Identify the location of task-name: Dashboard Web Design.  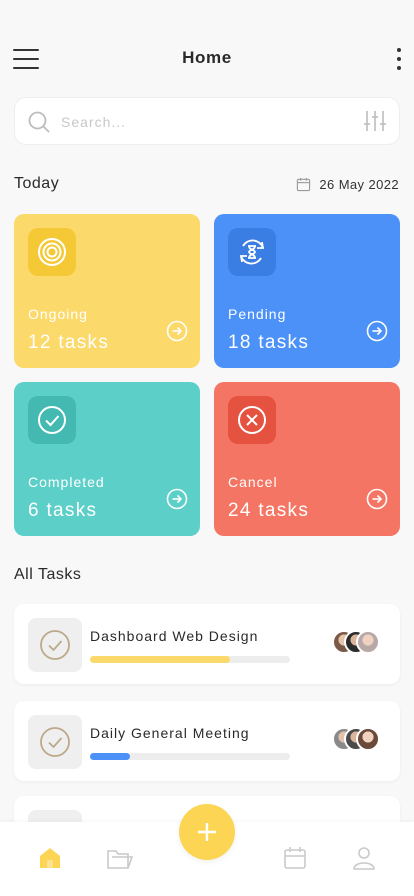
(174, 636).